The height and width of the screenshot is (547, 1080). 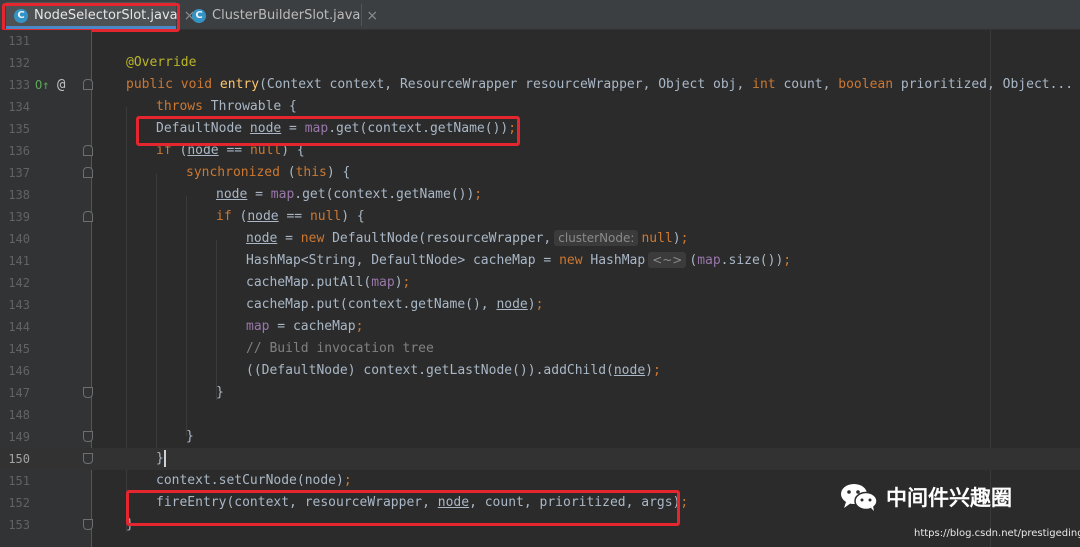 I want to click on code-text: map = cacheMap;, so click(x=304, y=327).